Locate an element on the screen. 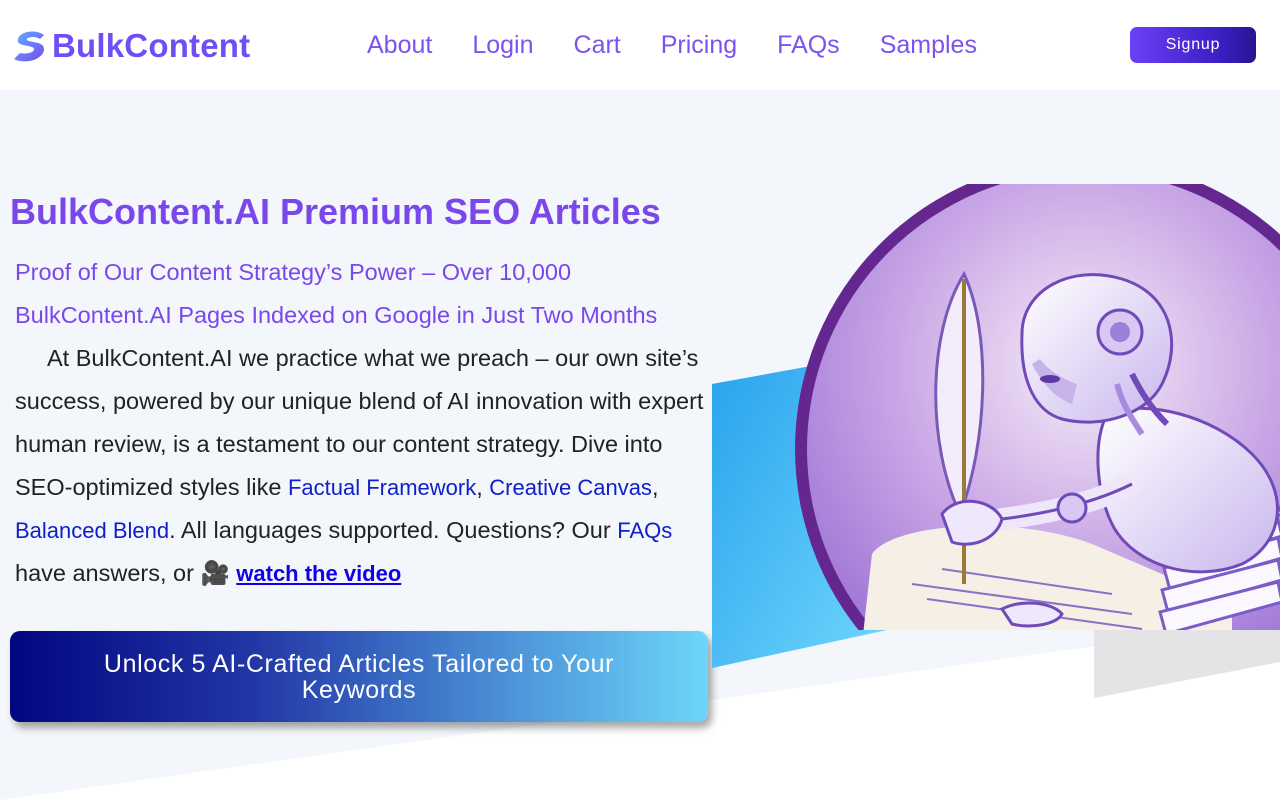  site-logo: BulkContent is located at coordinates (130, 46).